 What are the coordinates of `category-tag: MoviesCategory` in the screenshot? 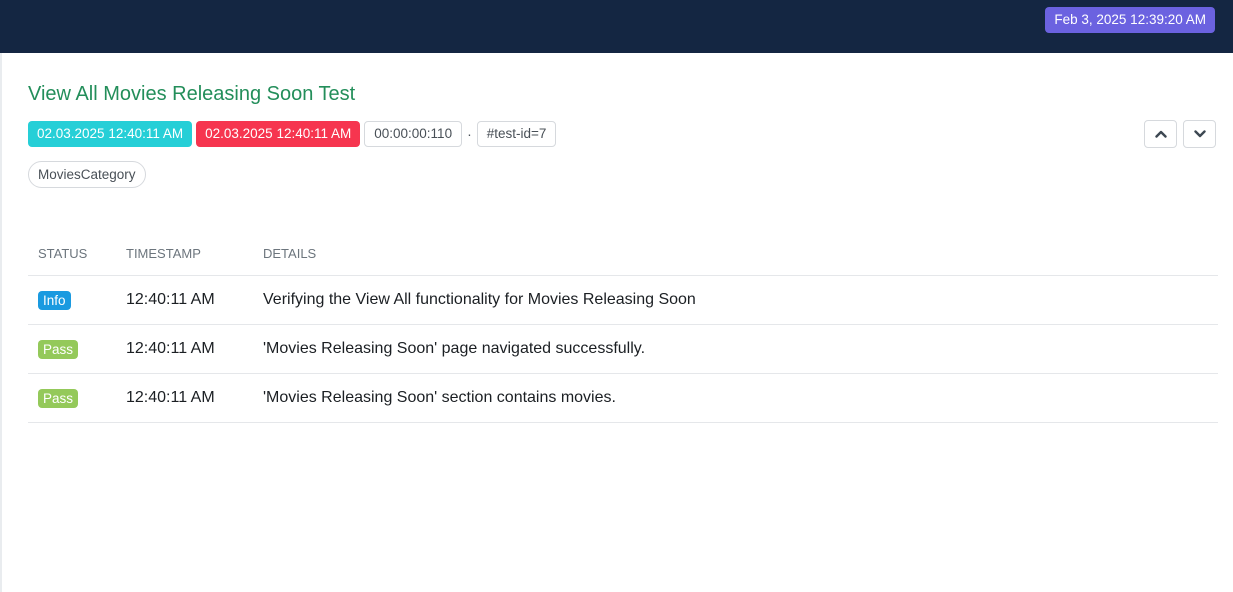 It's located at (87, 174).